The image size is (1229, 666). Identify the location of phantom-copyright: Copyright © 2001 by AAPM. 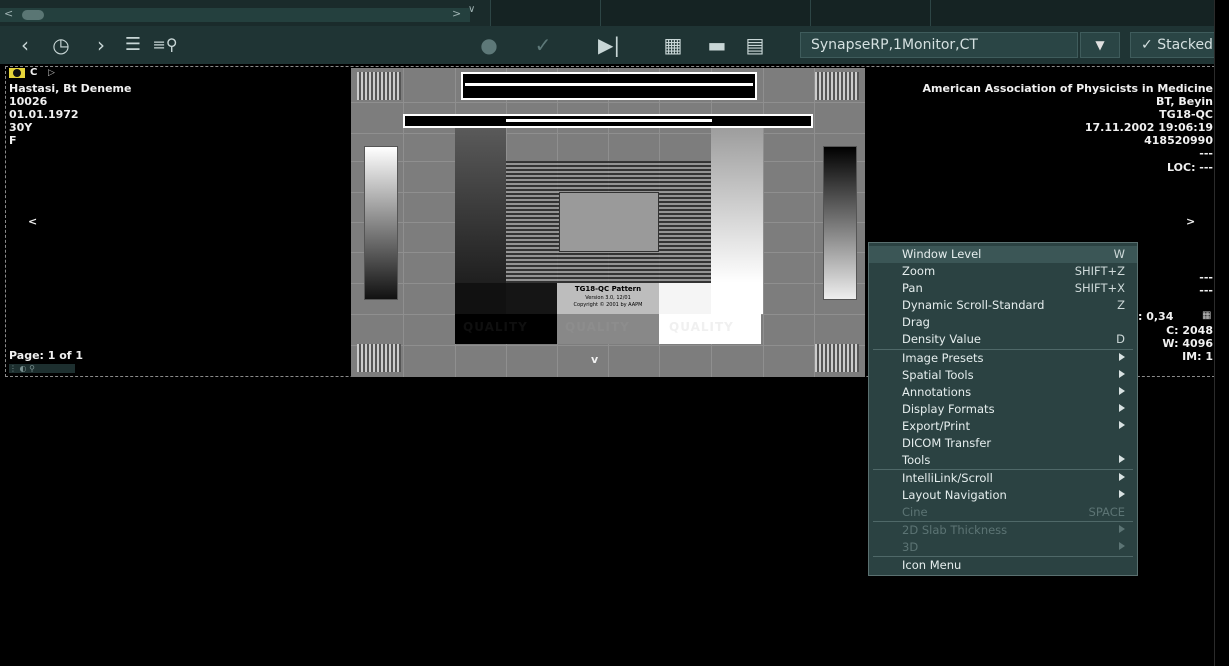
(608, 305).